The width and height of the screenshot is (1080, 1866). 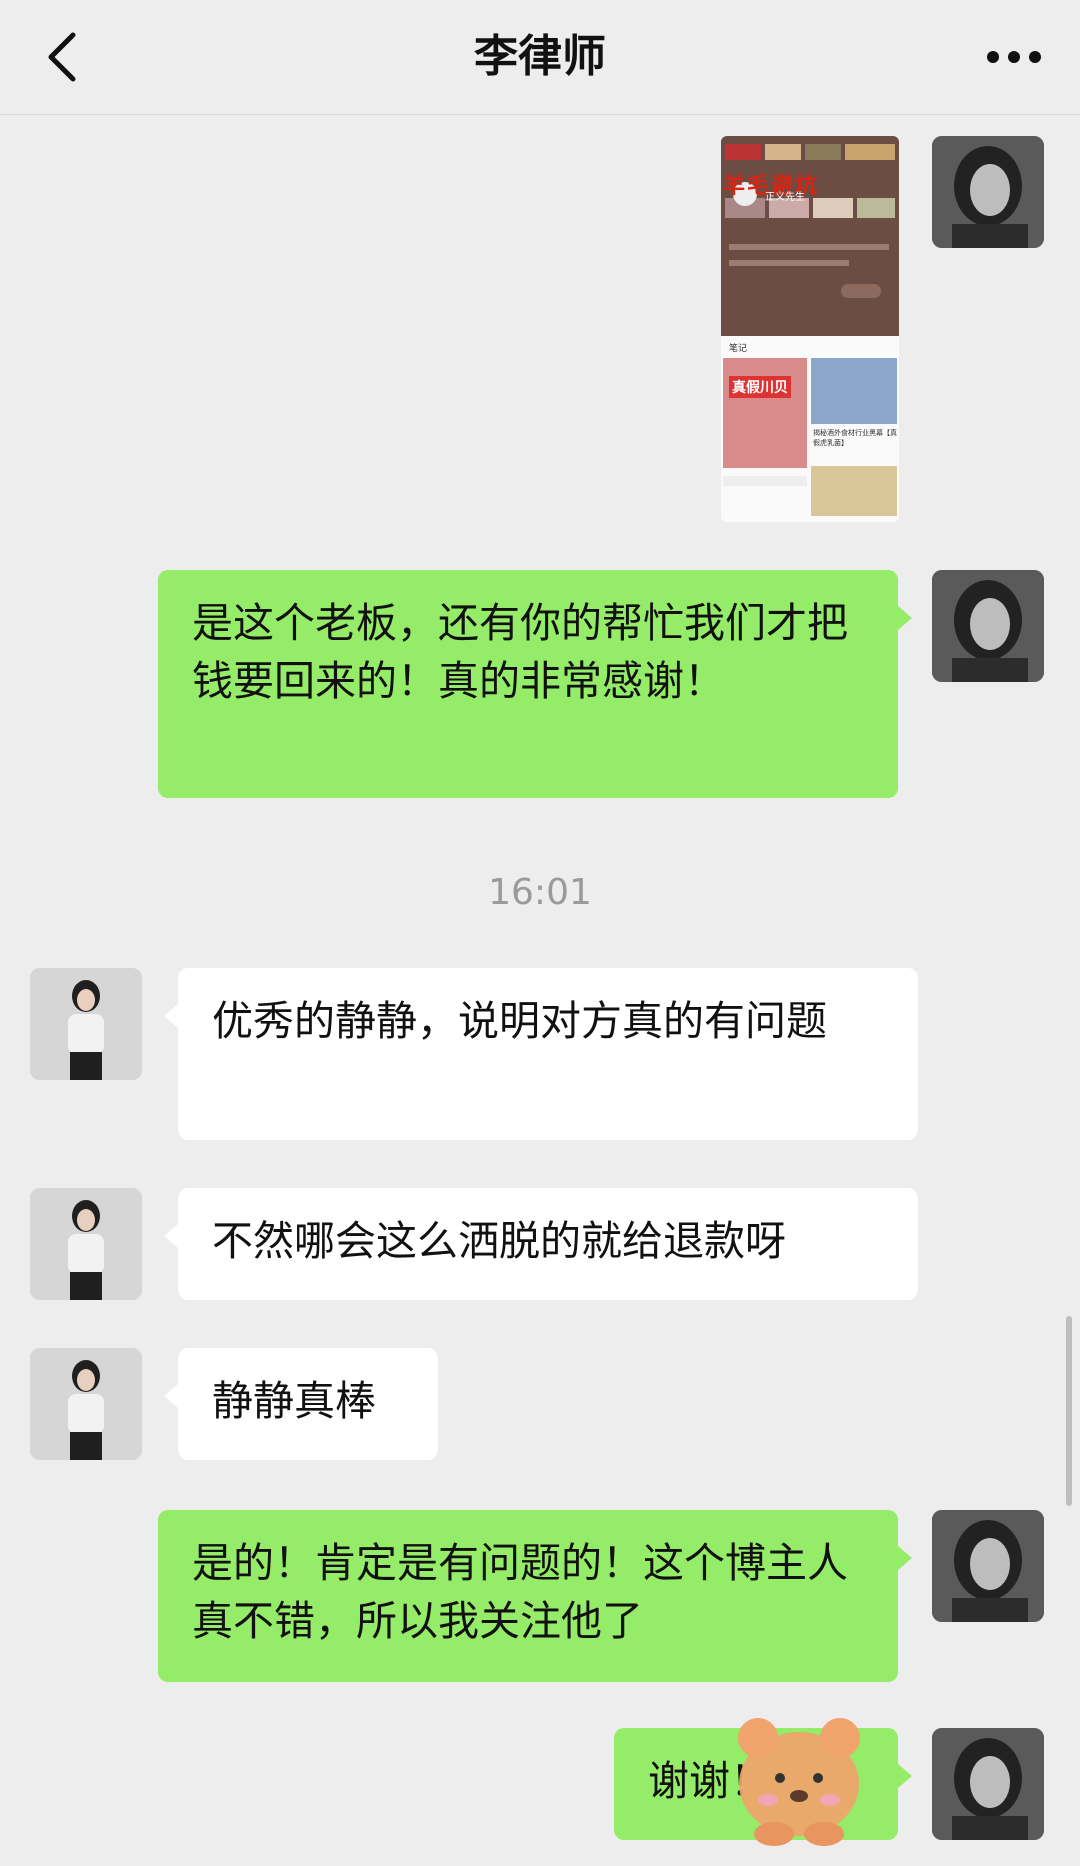 I want to click on message-text: 是这个老板，还有你的帮忙我们才把钱要回来的！真的非常感谢！, so click(x=520, y=652).